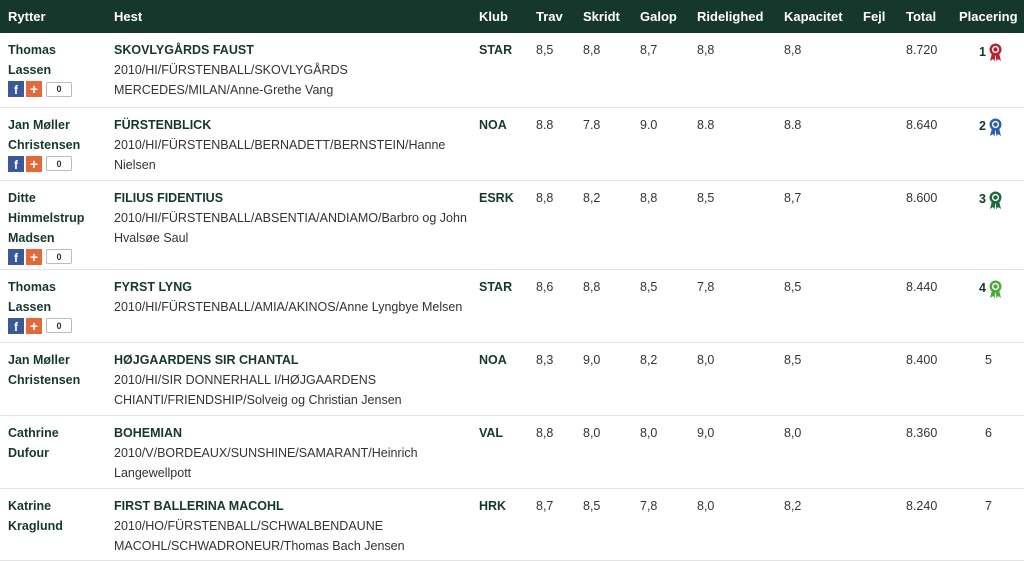 The height and width of the screenshot is (561, 1024). Describe the element at coordinates (53, 16) in the screenshot. I see `header-rider: Rytter` at that location.